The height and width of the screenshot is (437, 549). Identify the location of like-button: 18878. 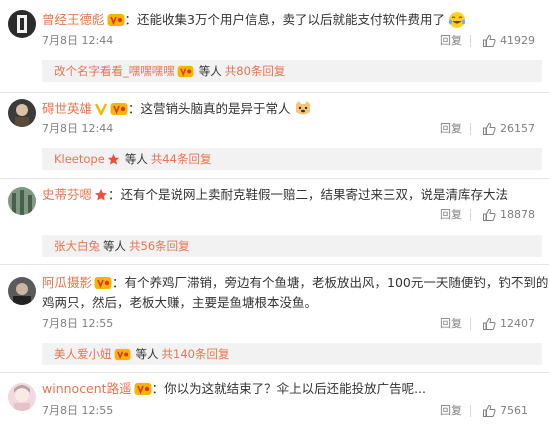
(508, 215).